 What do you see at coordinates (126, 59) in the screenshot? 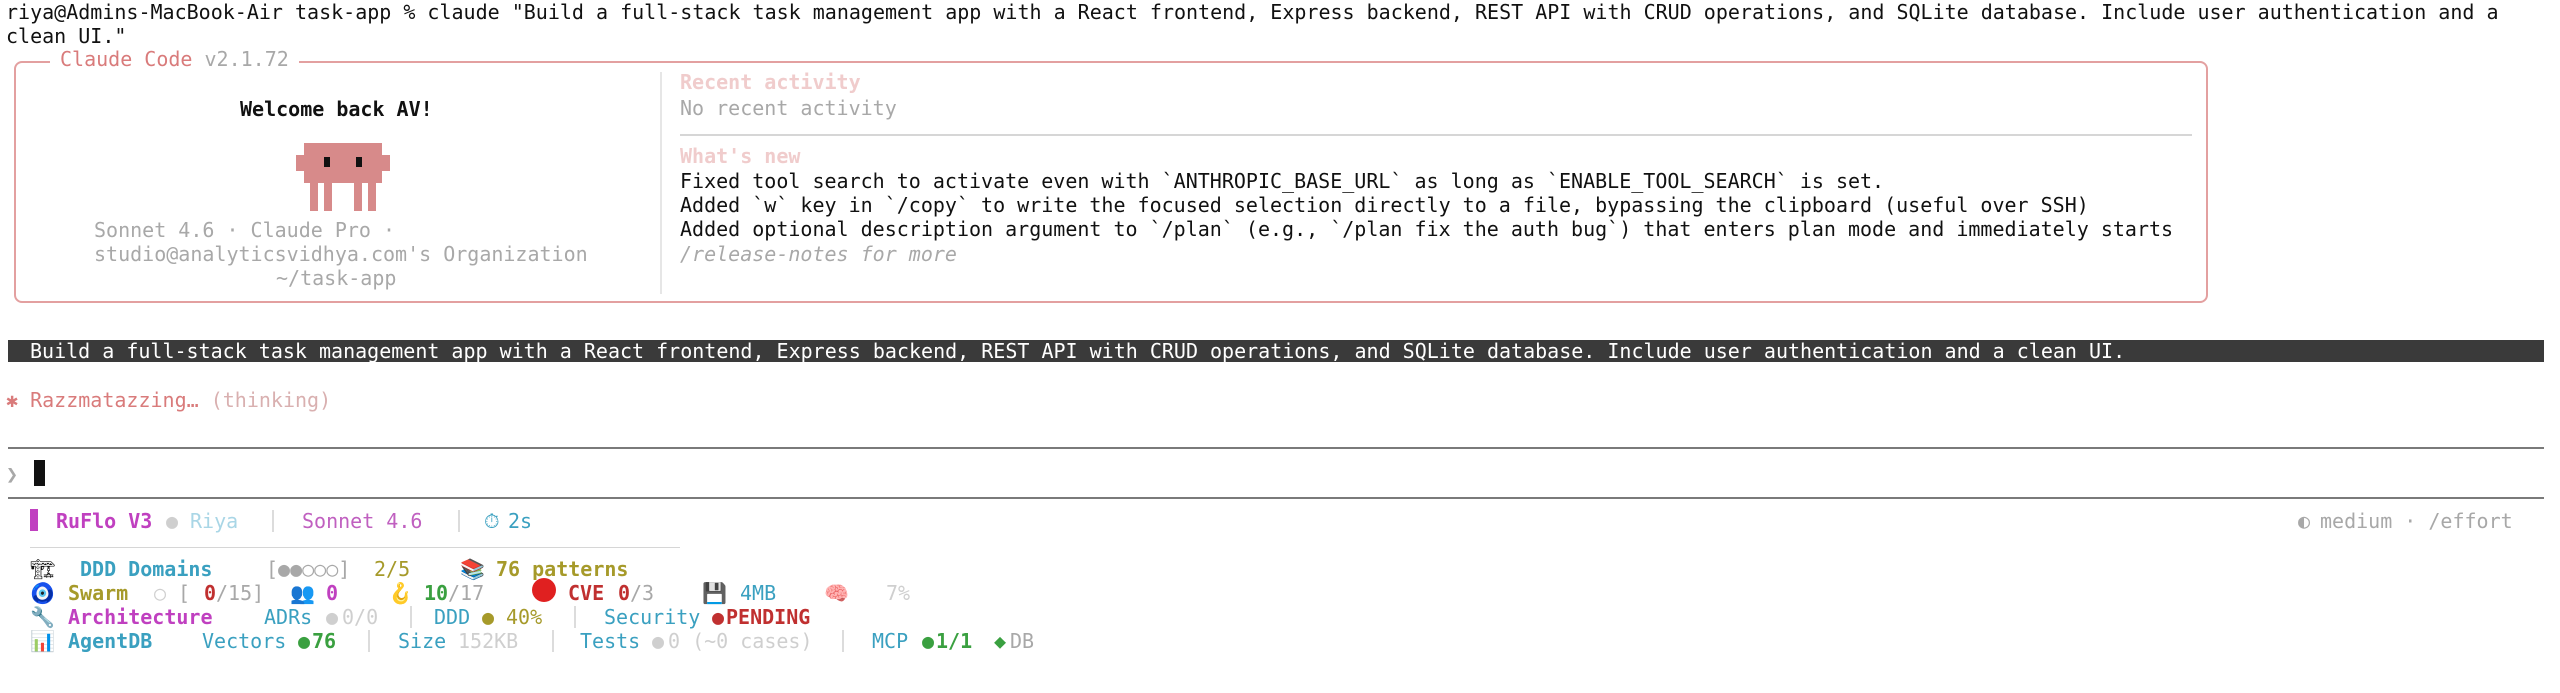
I see `app-name: Claude Code` at bounding box center [126, 59].